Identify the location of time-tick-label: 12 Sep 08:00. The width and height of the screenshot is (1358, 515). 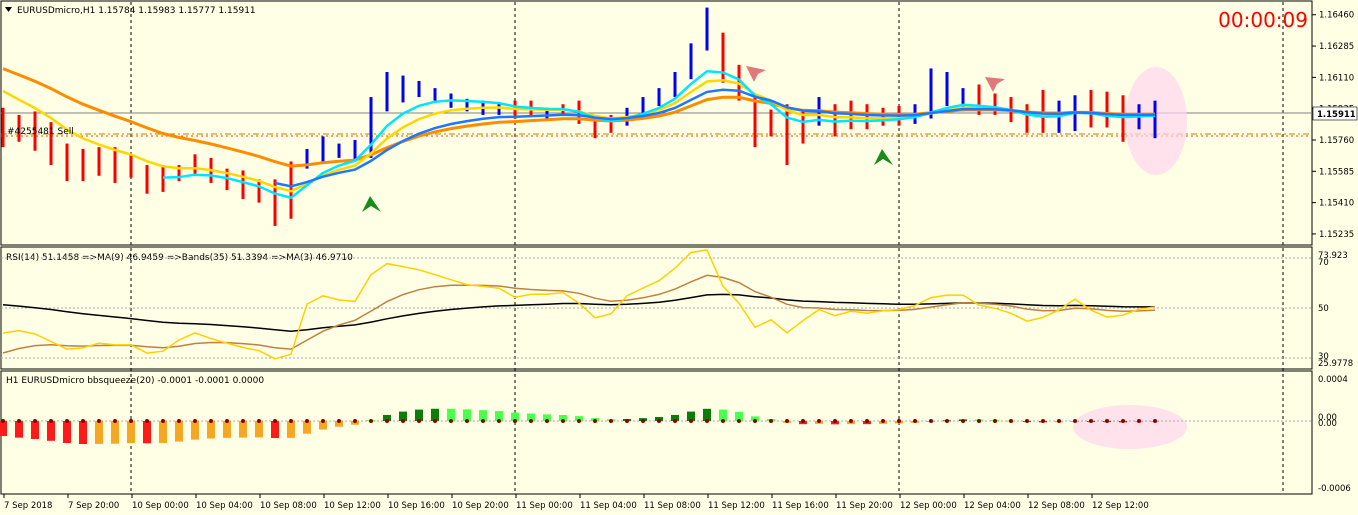
(1056, 506).